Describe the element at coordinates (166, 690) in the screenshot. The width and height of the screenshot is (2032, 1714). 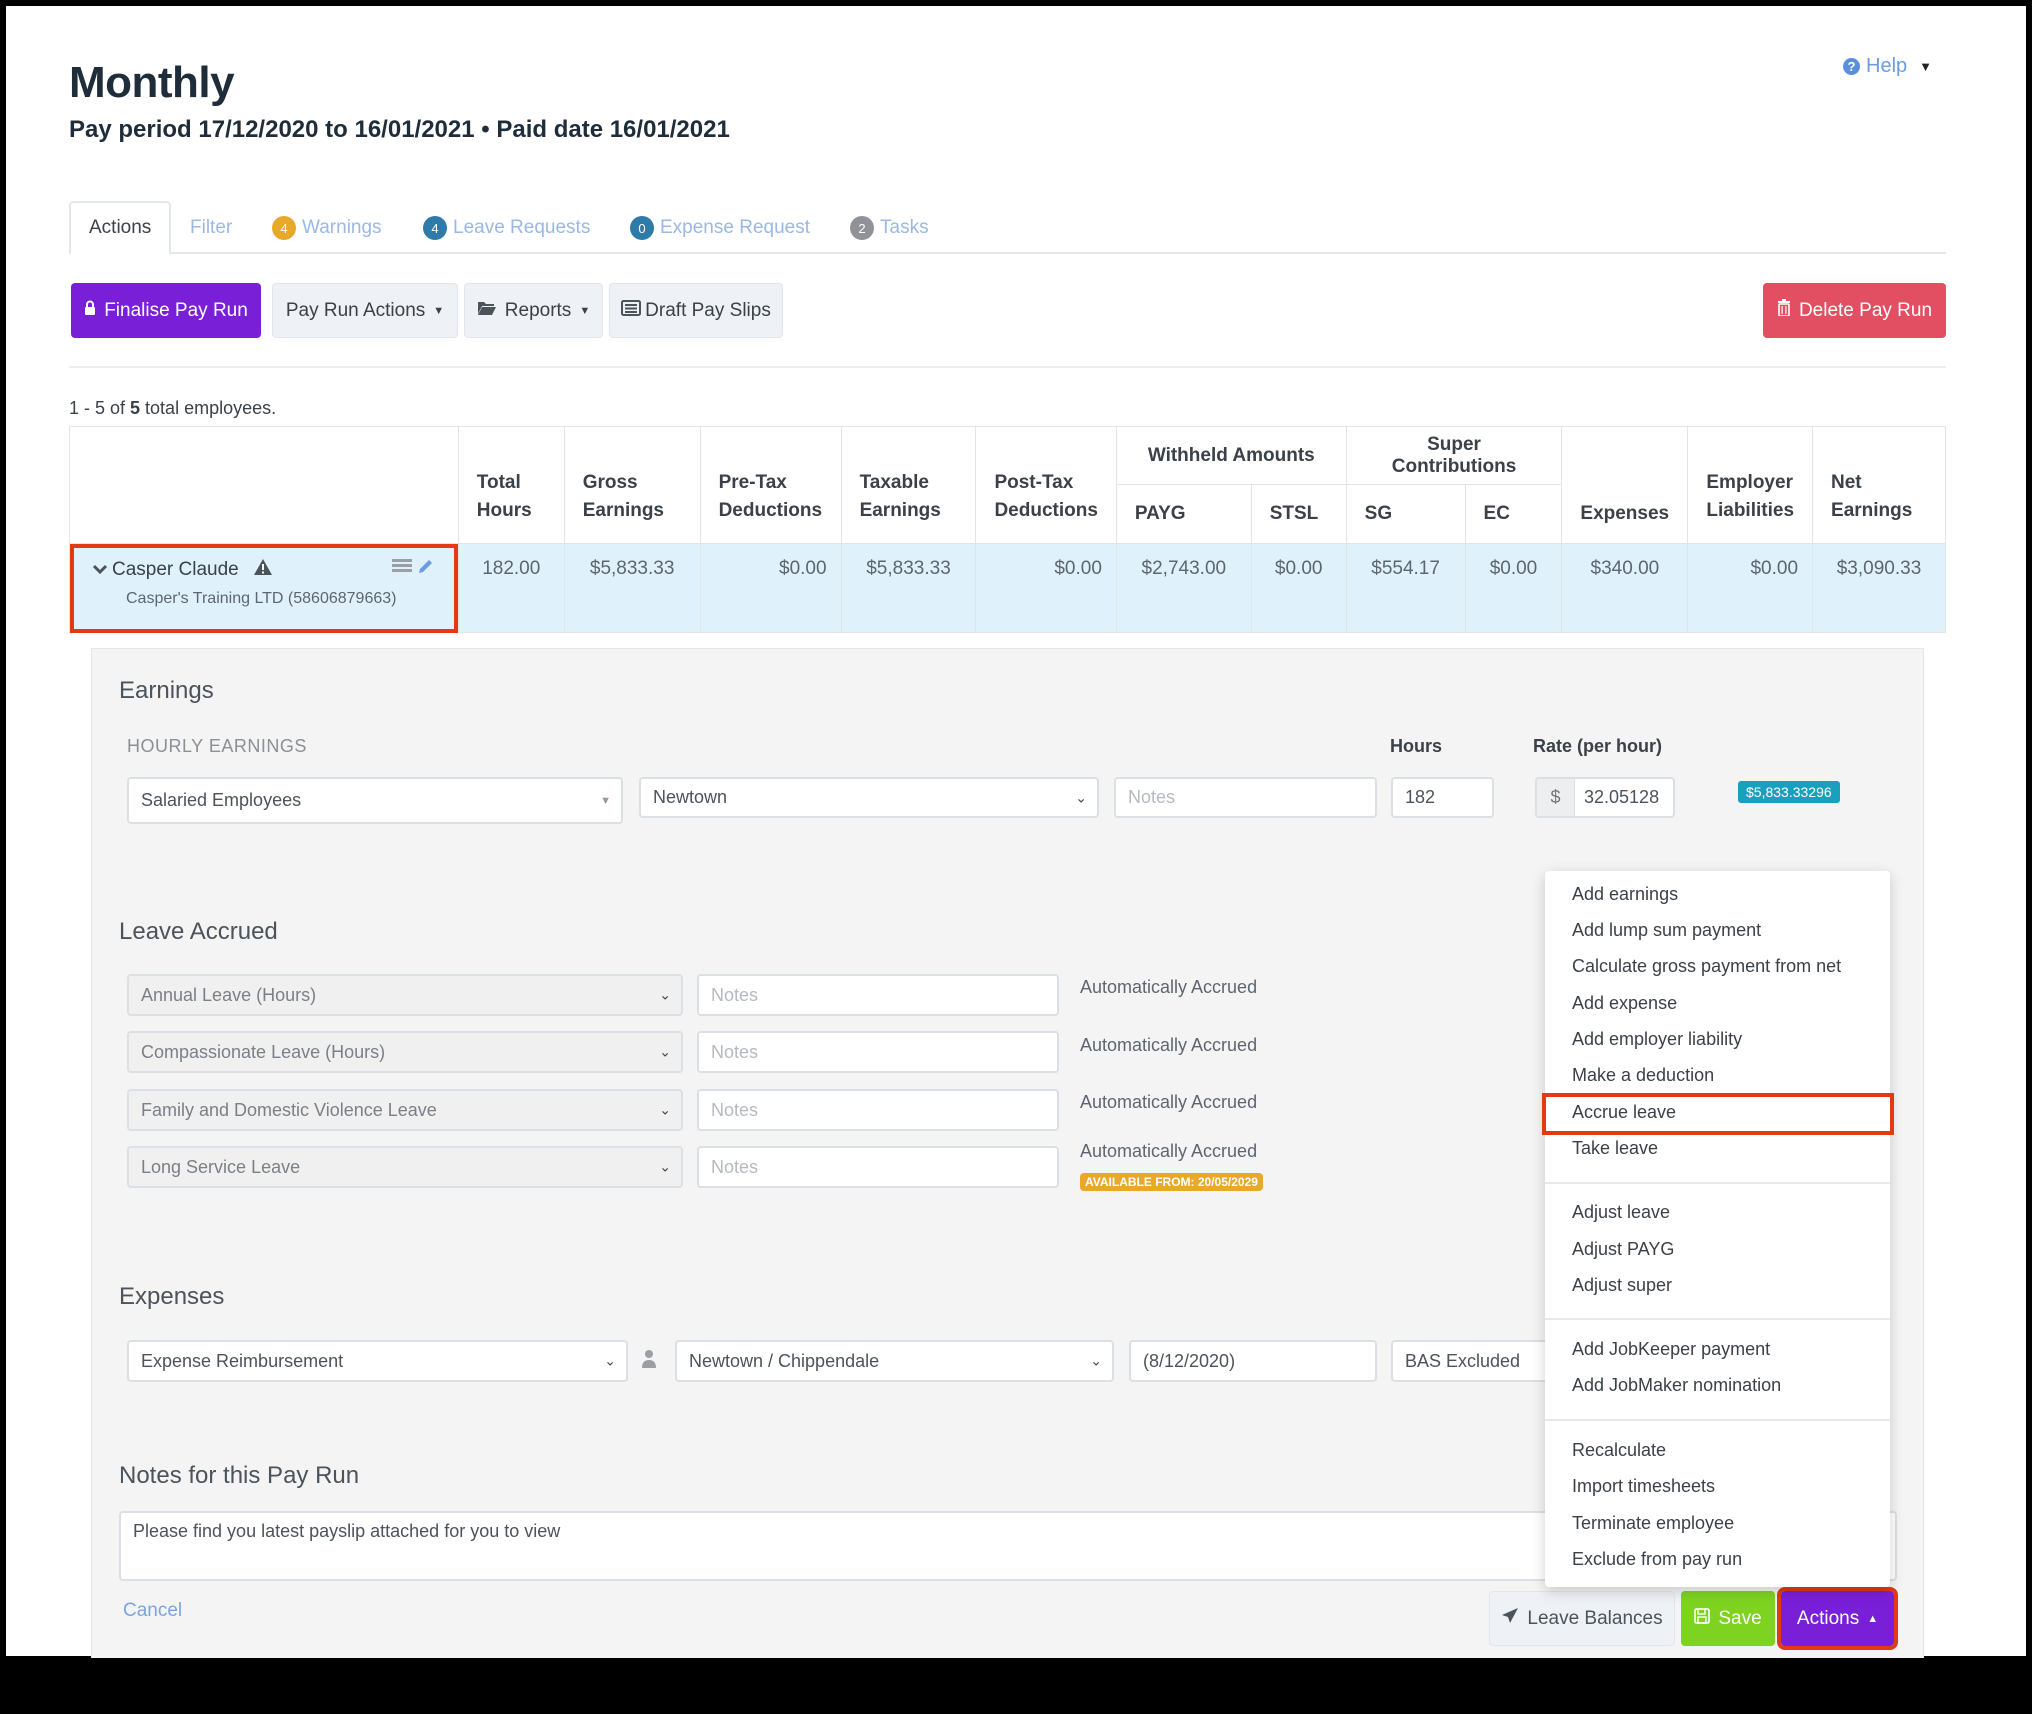
I see `earnings-heading: Earnings` at that location.